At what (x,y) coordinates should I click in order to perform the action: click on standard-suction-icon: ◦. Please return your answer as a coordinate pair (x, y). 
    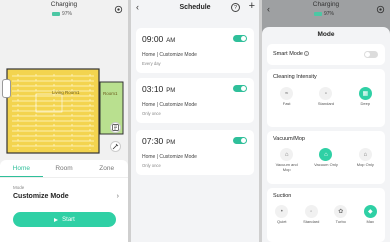
    Looking at the image, I should click on (311, 211).